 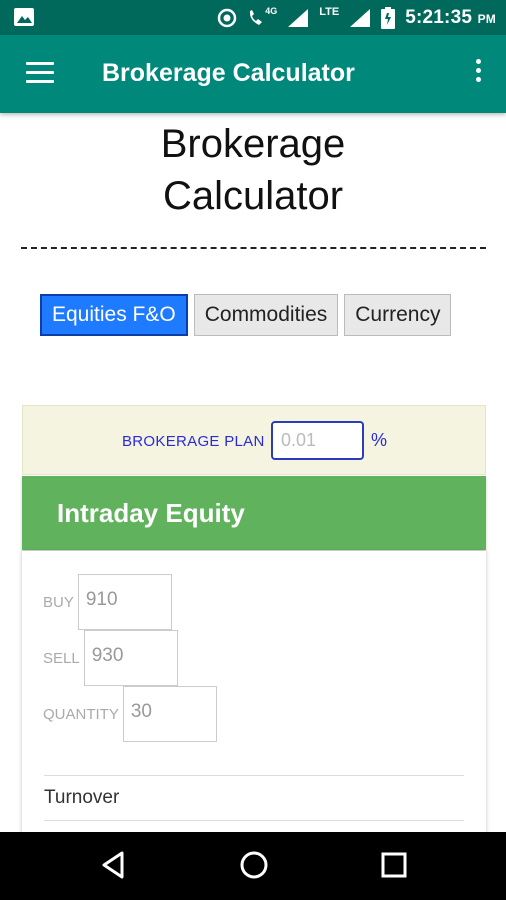 What do you see at coordinates (262, 16) in the screenshot?
I see `volte-call-icon: 4G` at bounding box center [262, 16].